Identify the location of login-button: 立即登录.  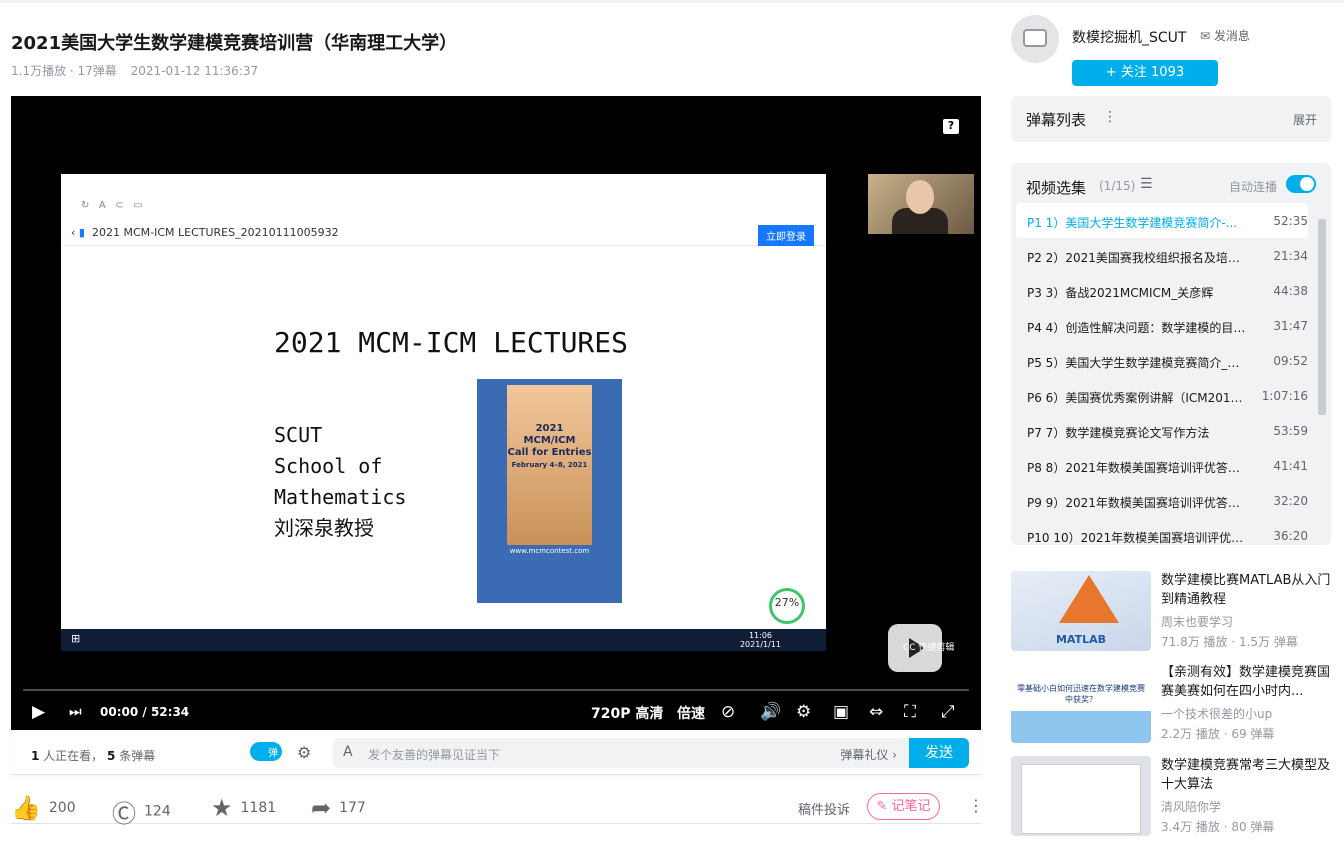
(786, 235).